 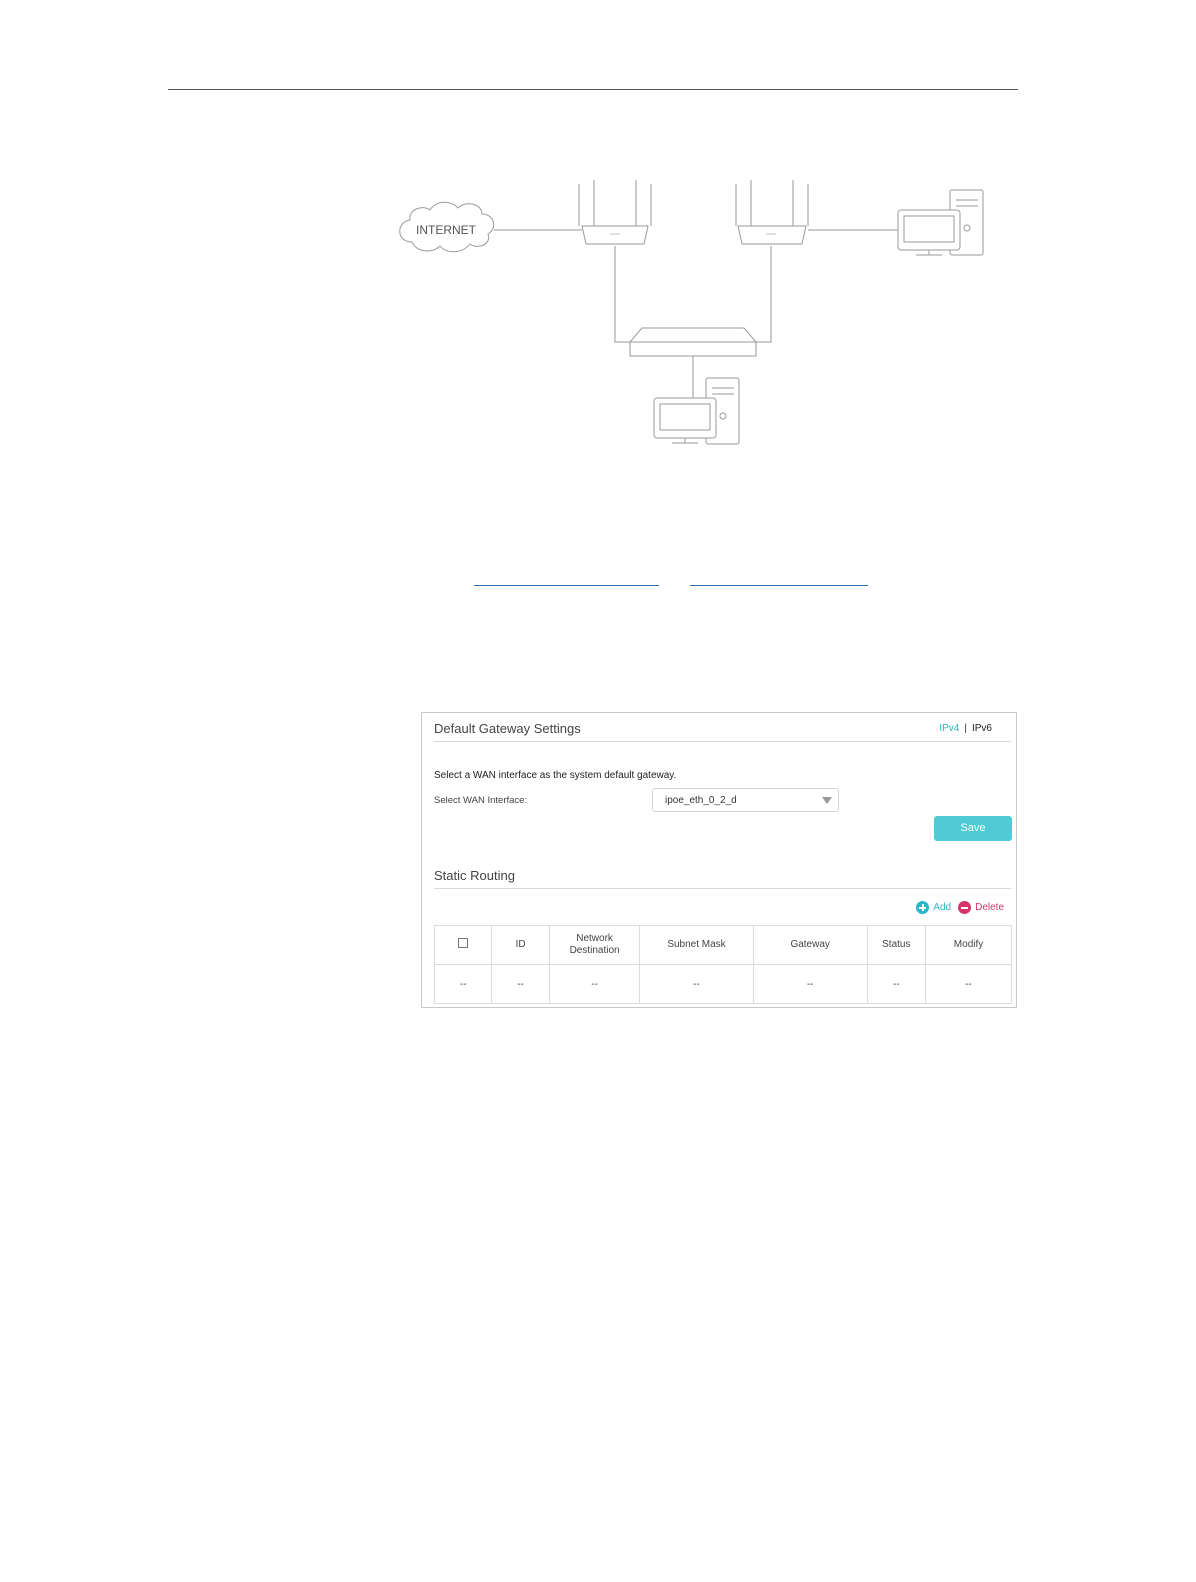 What do you see at coordinates (982, 728) in the screenshot?
I see `tab-ipv6: IPv6` at bounding box center [982, 728].